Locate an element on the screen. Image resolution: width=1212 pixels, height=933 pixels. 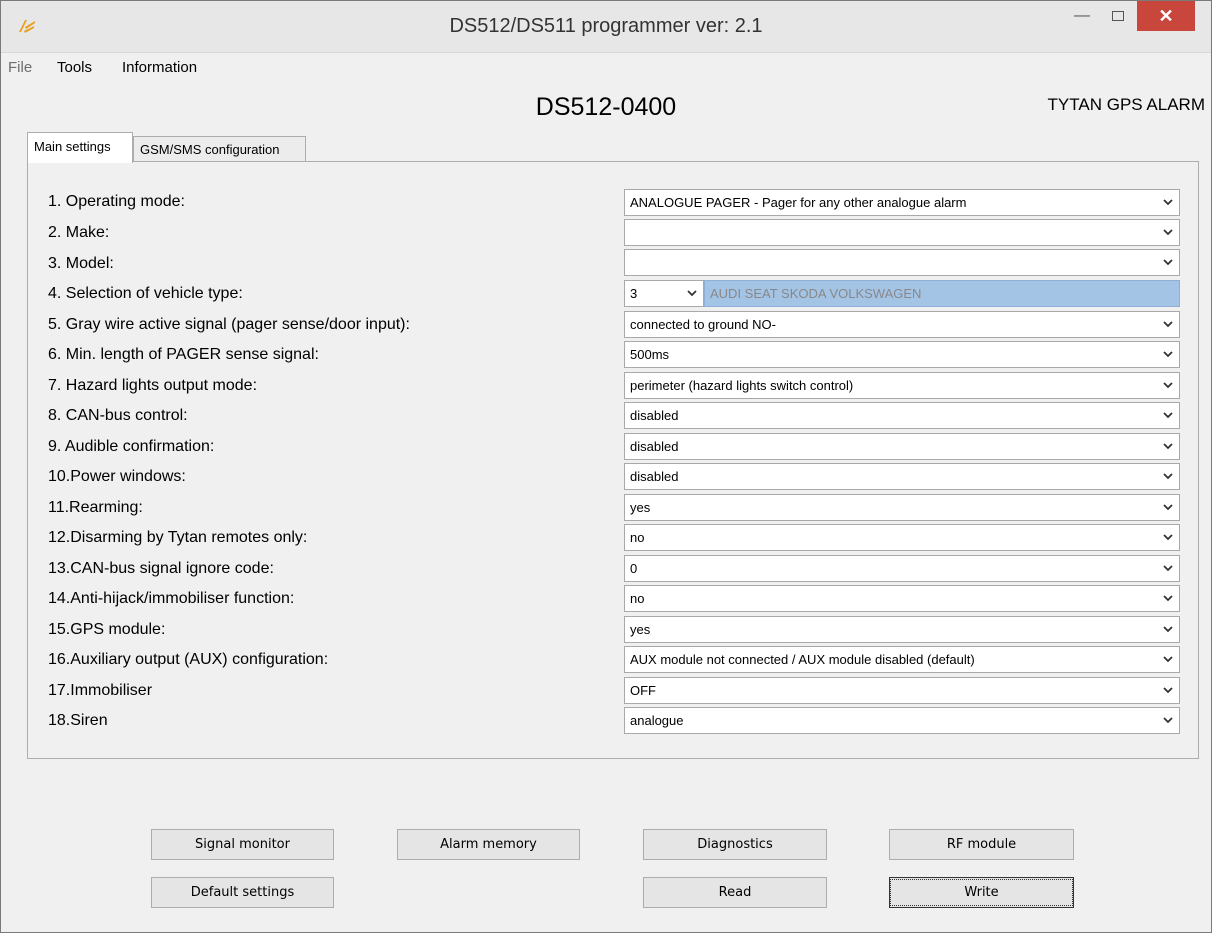
setting-label: 13.CAN-bus signal ignore code: is located at coordinates (161, 568).